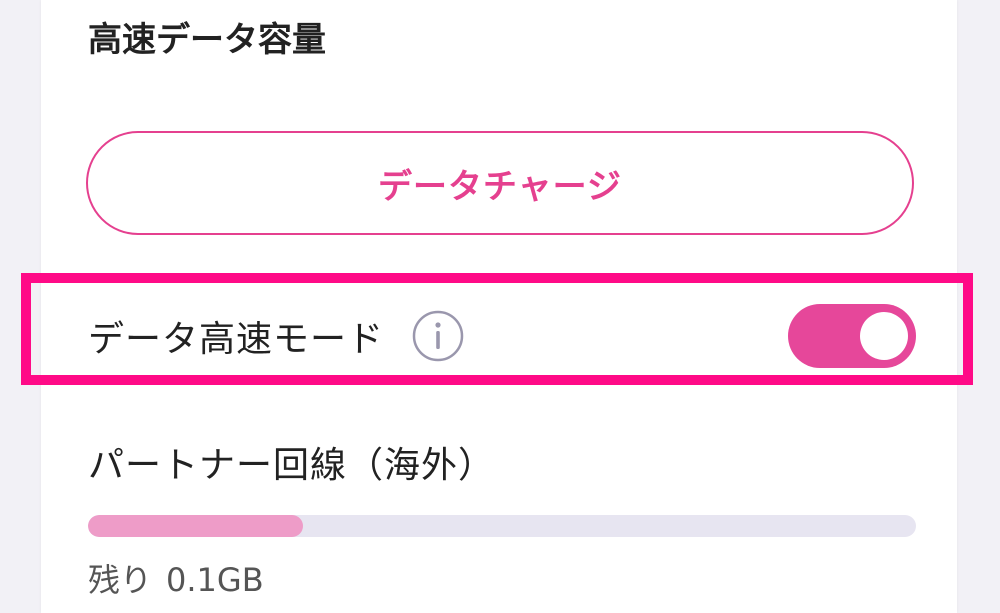 The image size is (1000, 613). I want to click on data-speed-mode-row: データ高速モード, so click(502, 336).